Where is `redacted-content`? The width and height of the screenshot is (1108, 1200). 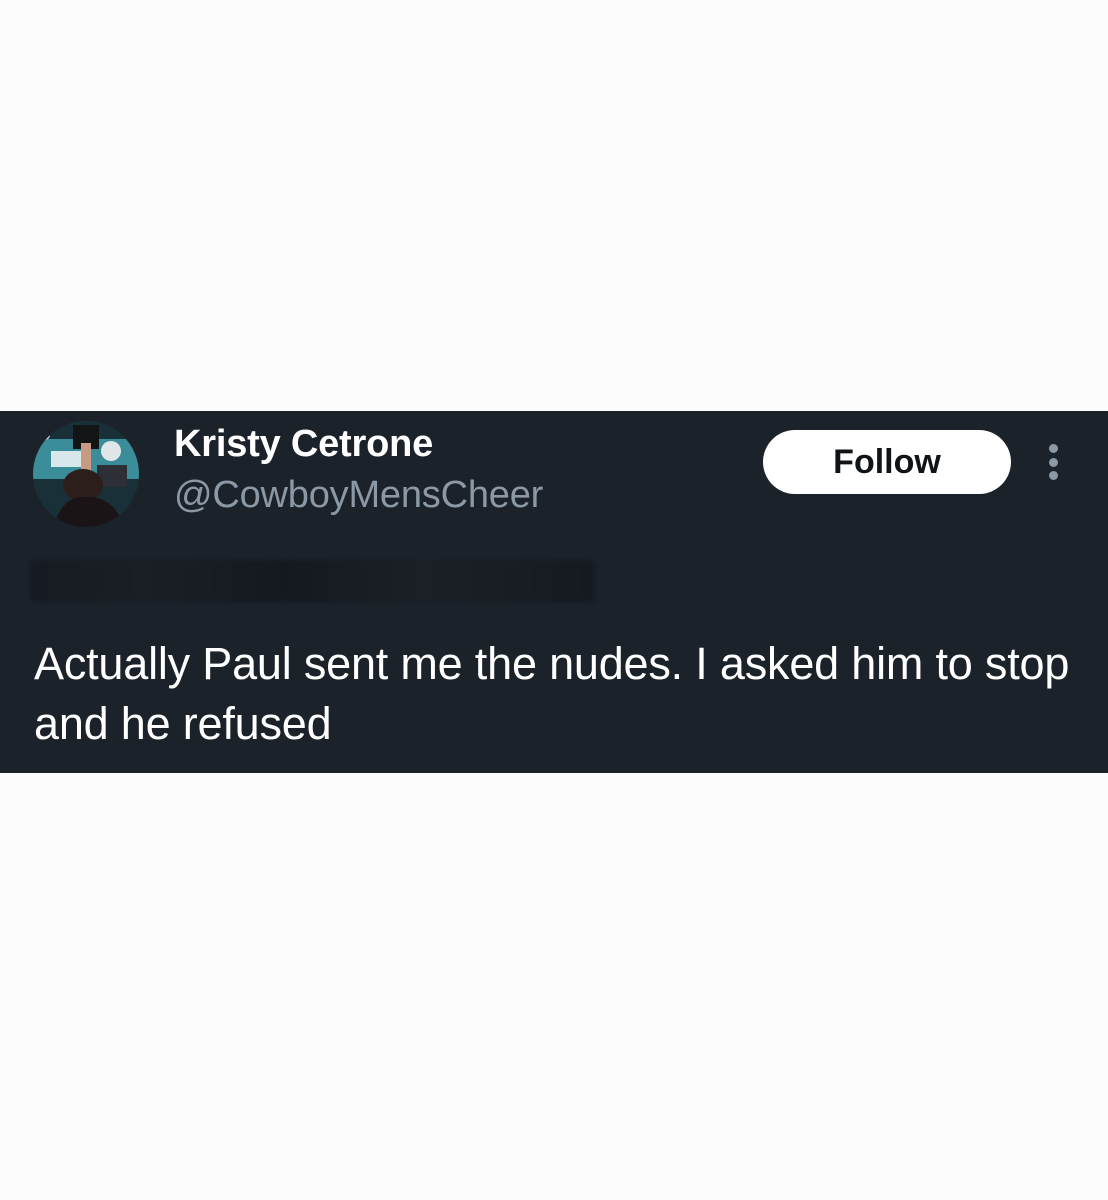 redacted-content is located at coordinates (312, 581).